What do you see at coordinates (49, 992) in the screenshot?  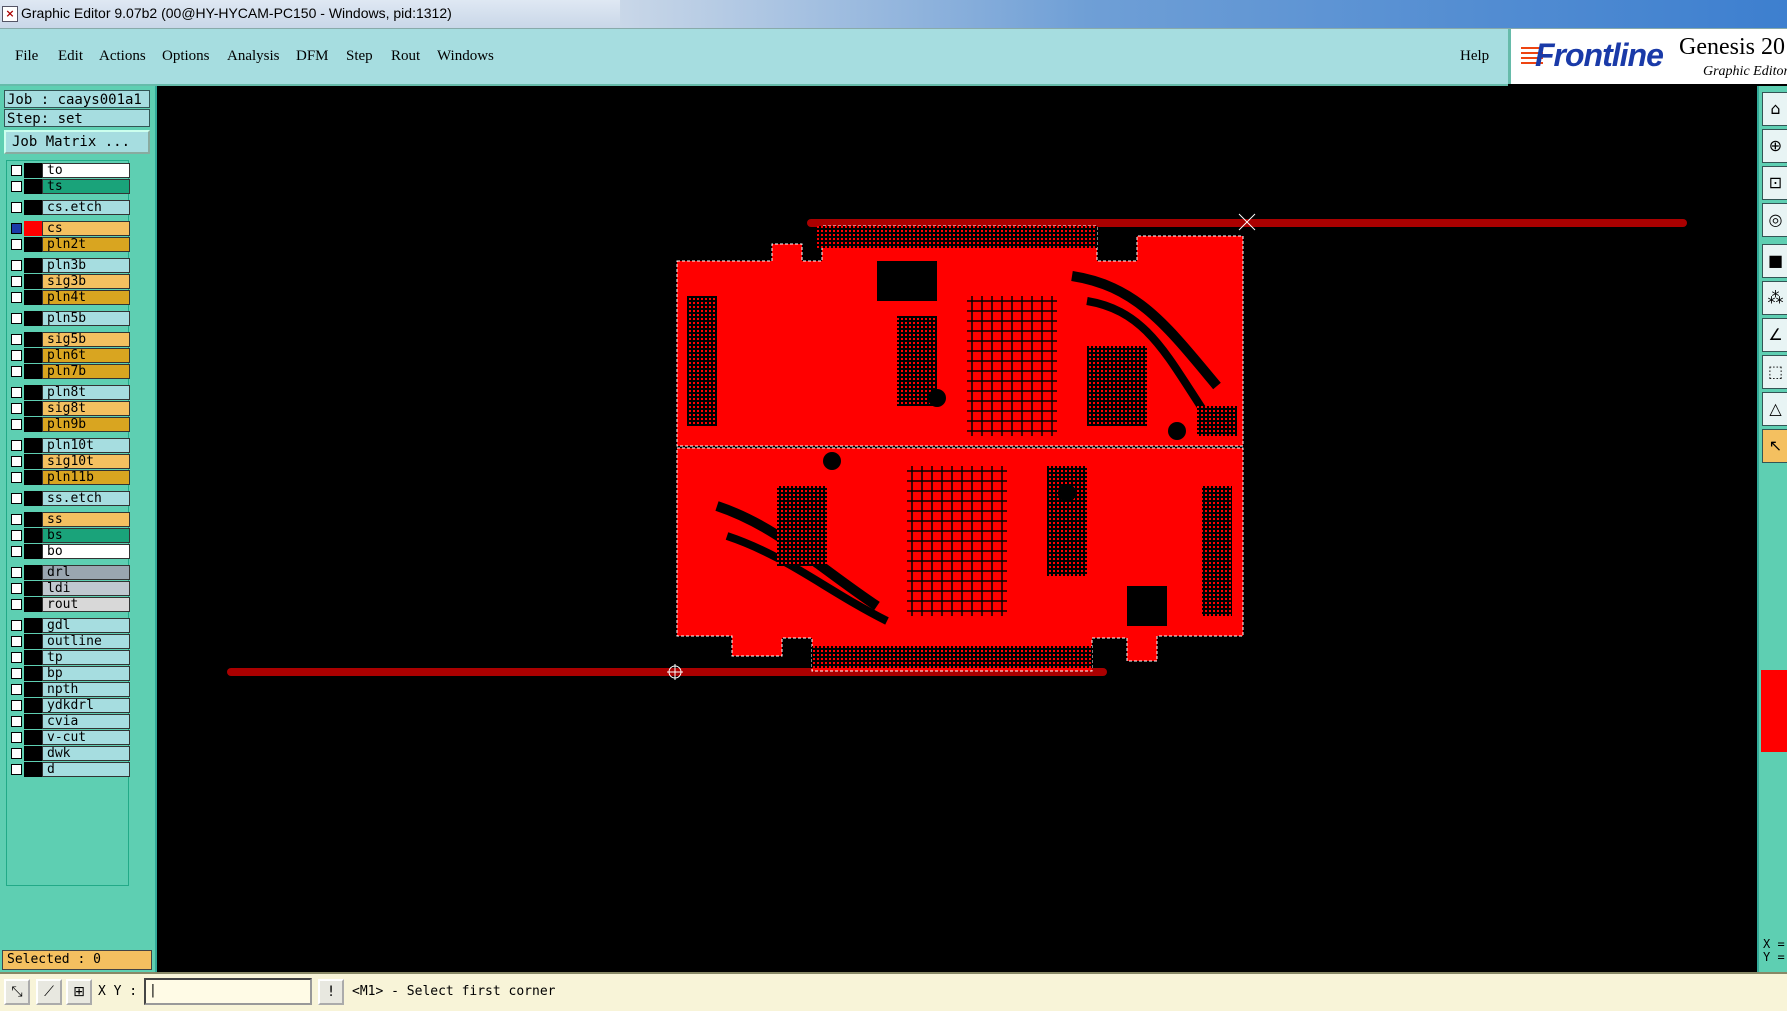 I see `edit-icon: ⟋` at bounding box center [49, 992].